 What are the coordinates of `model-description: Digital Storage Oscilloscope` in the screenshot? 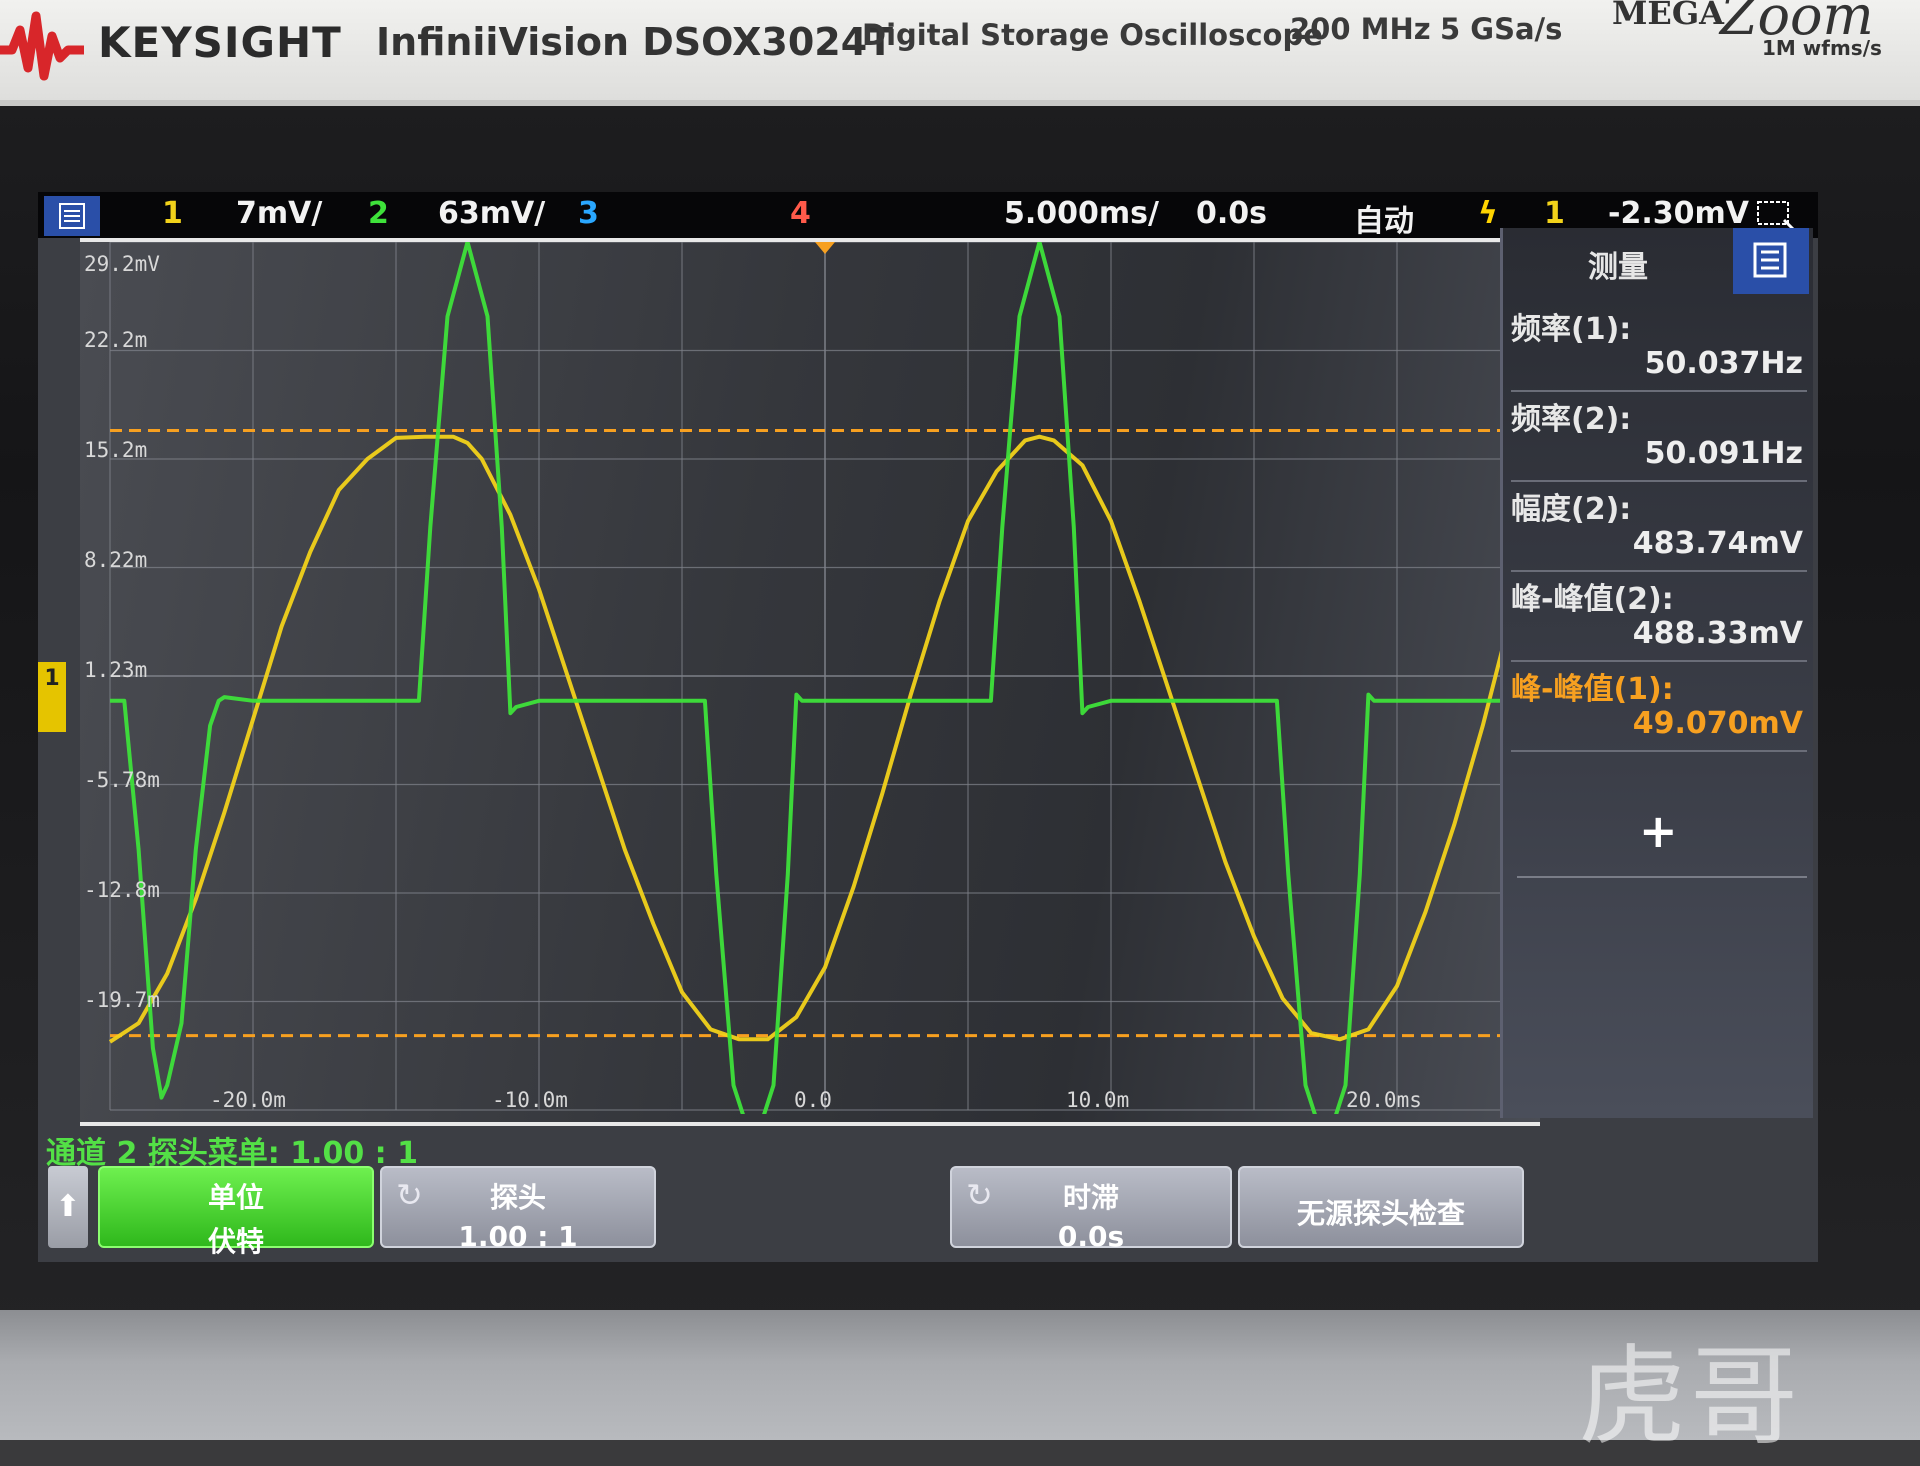 It's located at (1092, 35).